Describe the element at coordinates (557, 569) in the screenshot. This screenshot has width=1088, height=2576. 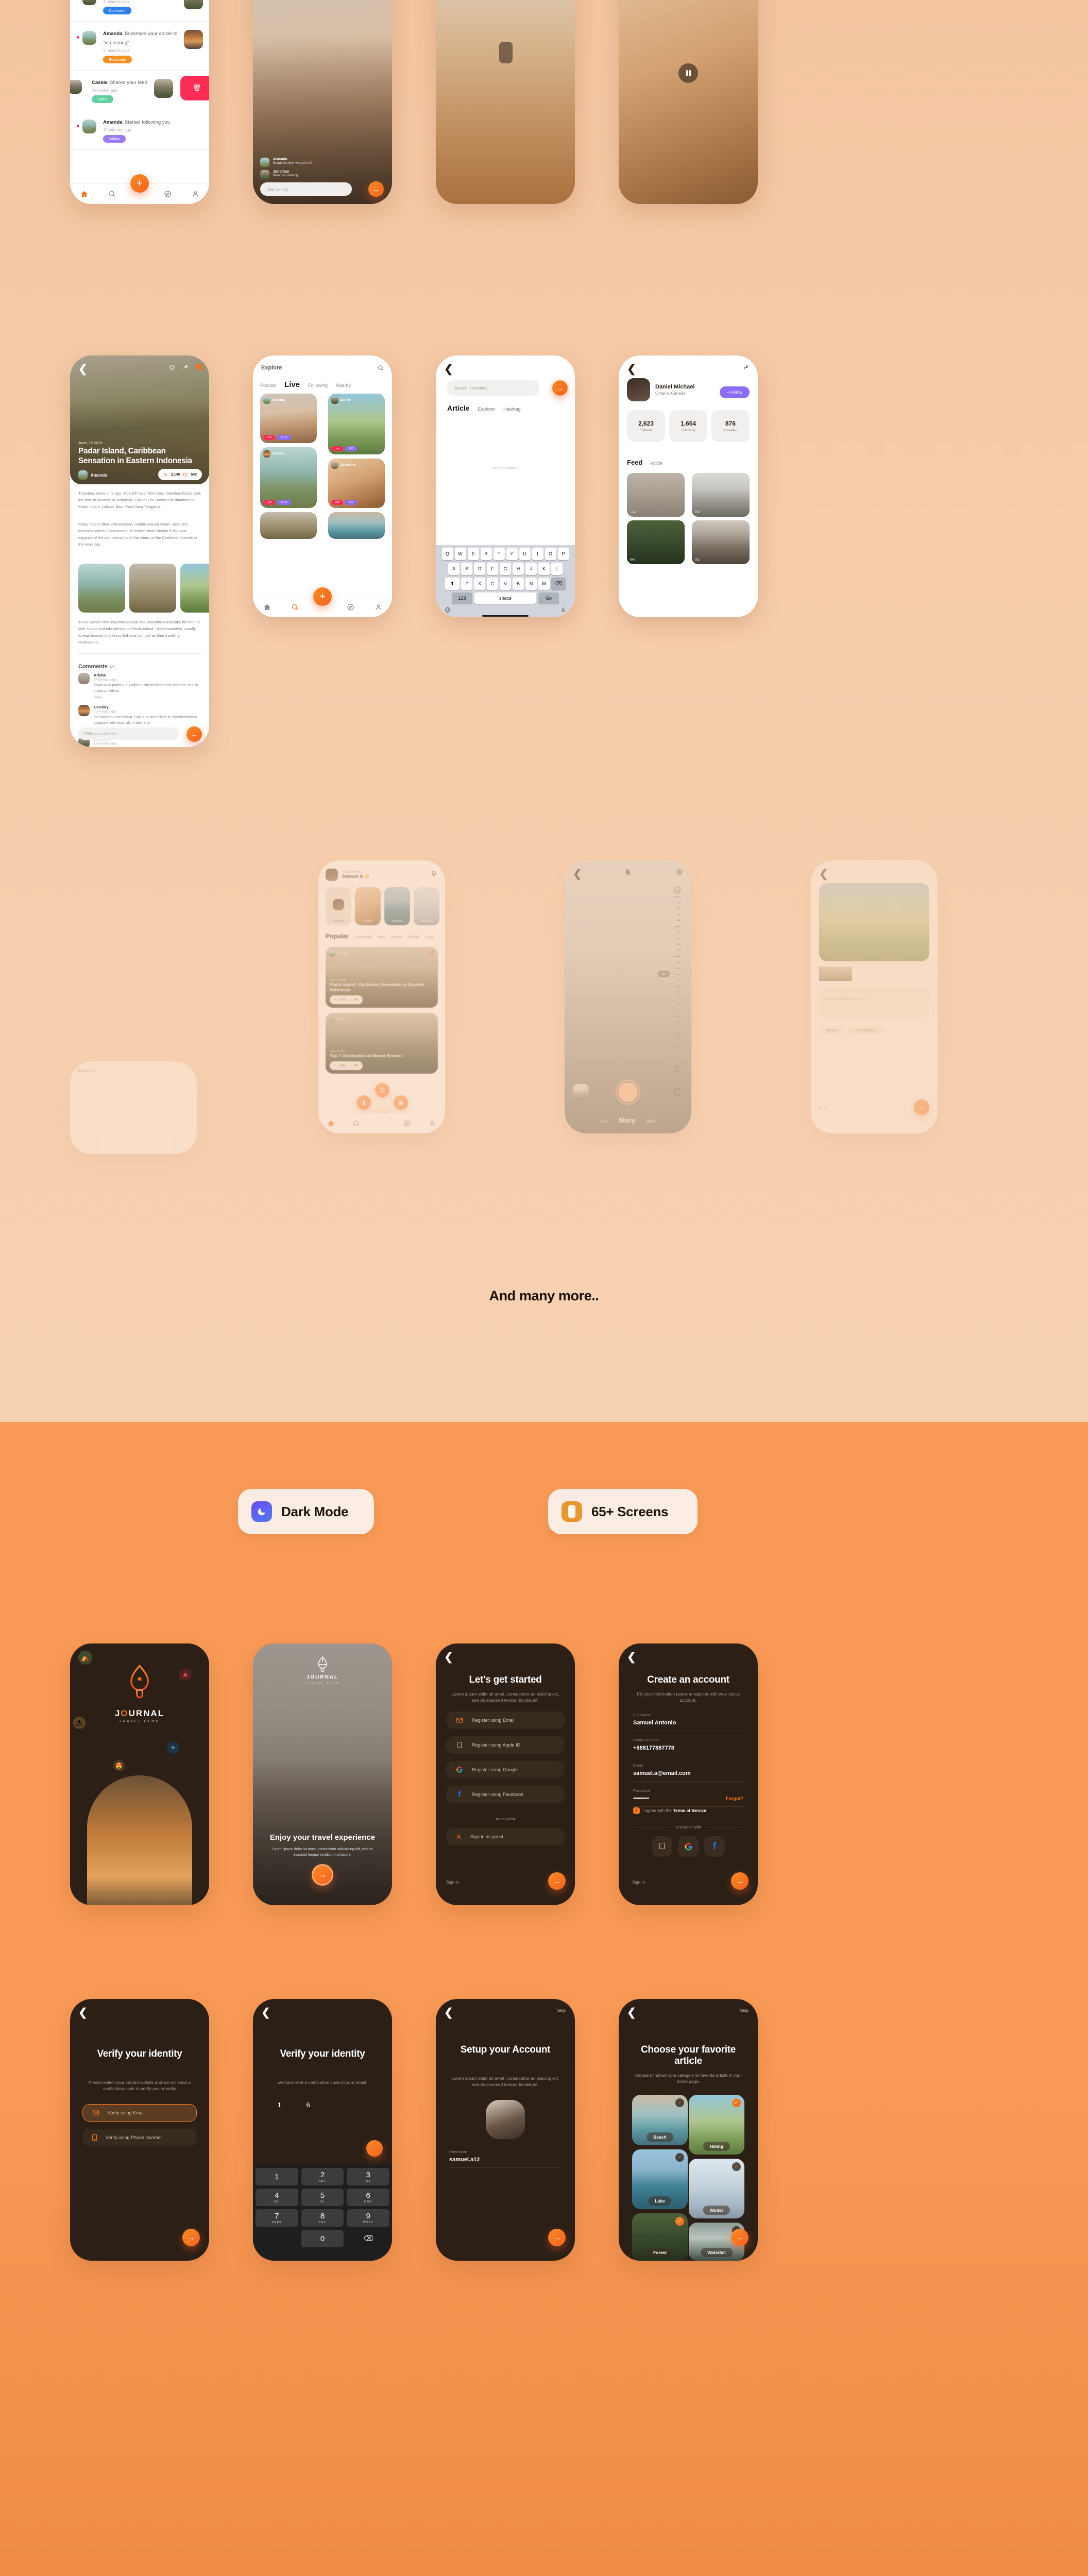
I see `key-L: L` at that location.